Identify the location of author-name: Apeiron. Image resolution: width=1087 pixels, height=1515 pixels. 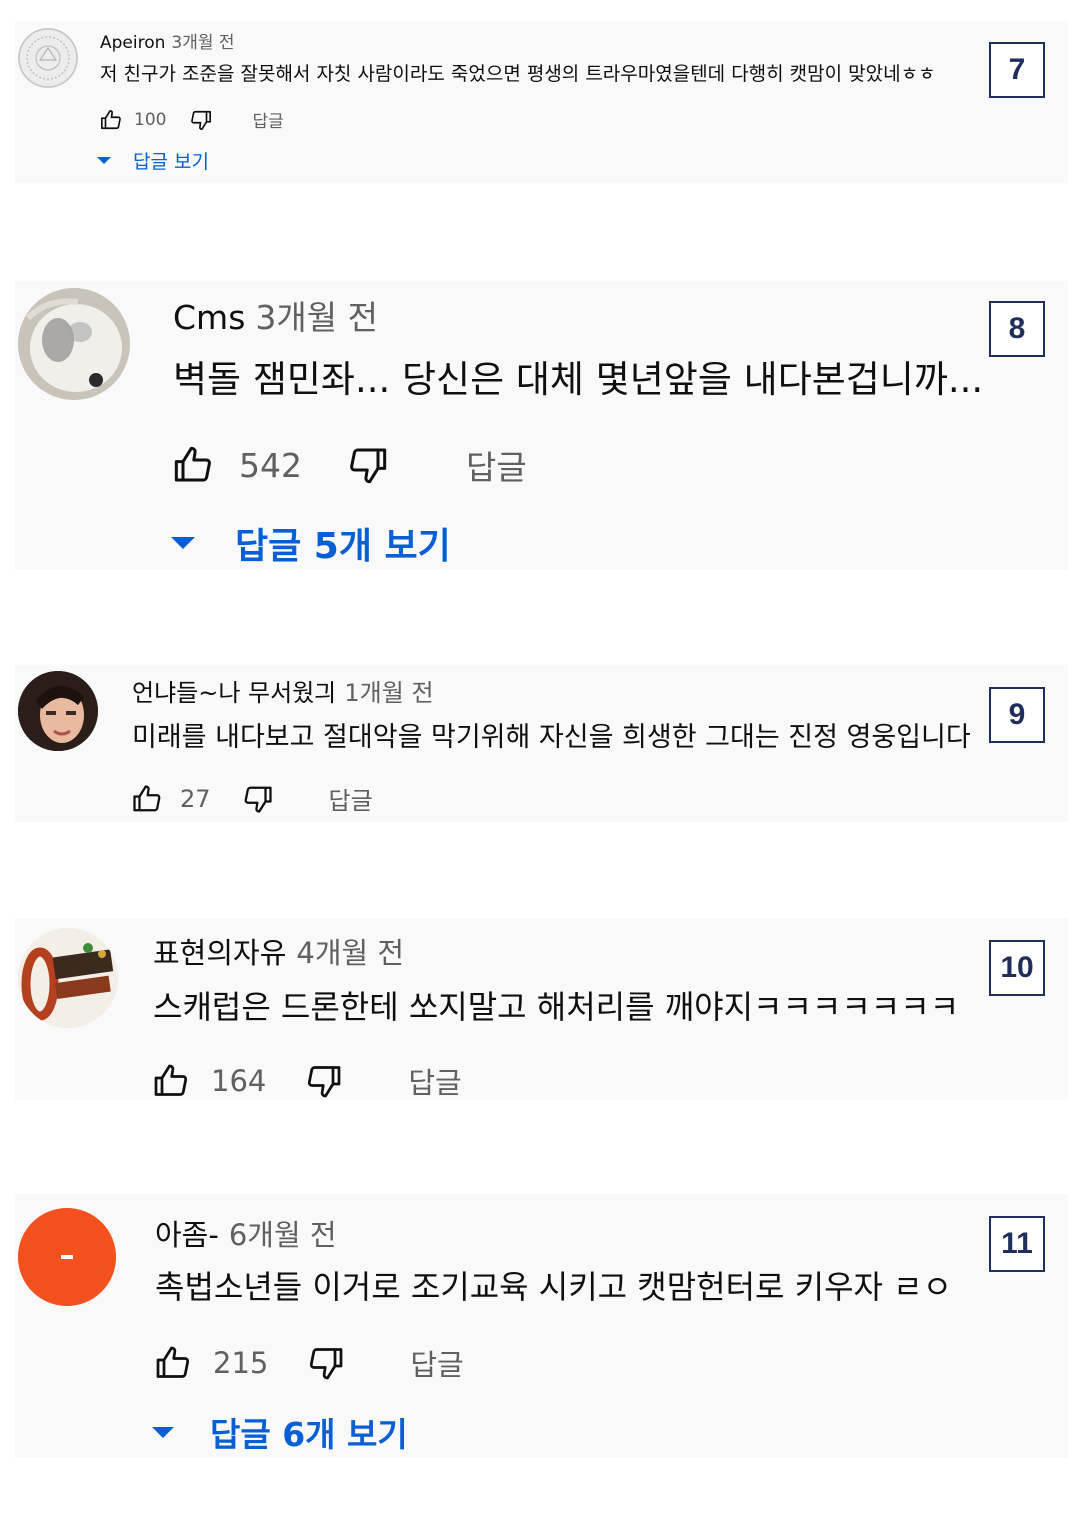
(132, 43).